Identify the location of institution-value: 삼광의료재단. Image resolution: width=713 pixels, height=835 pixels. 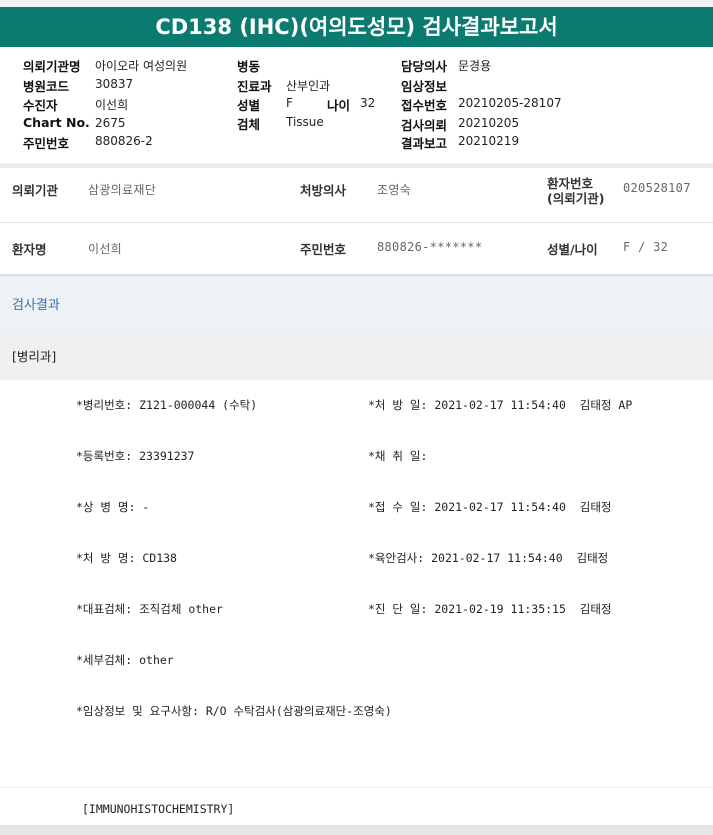
(122, 190).